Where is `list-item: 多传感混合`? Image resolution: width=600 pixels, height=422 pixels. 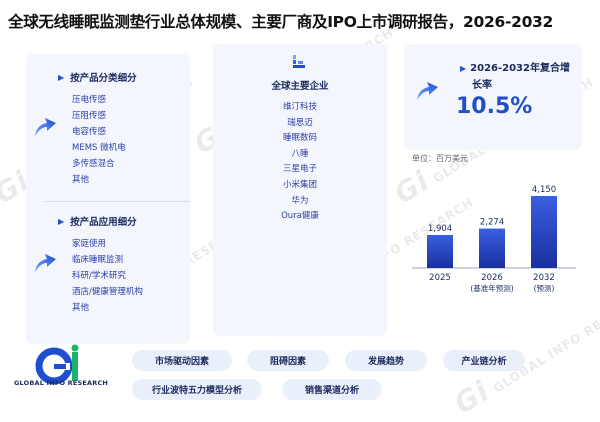 list-item: 多传感混合 is located at coordinates (93, 164).